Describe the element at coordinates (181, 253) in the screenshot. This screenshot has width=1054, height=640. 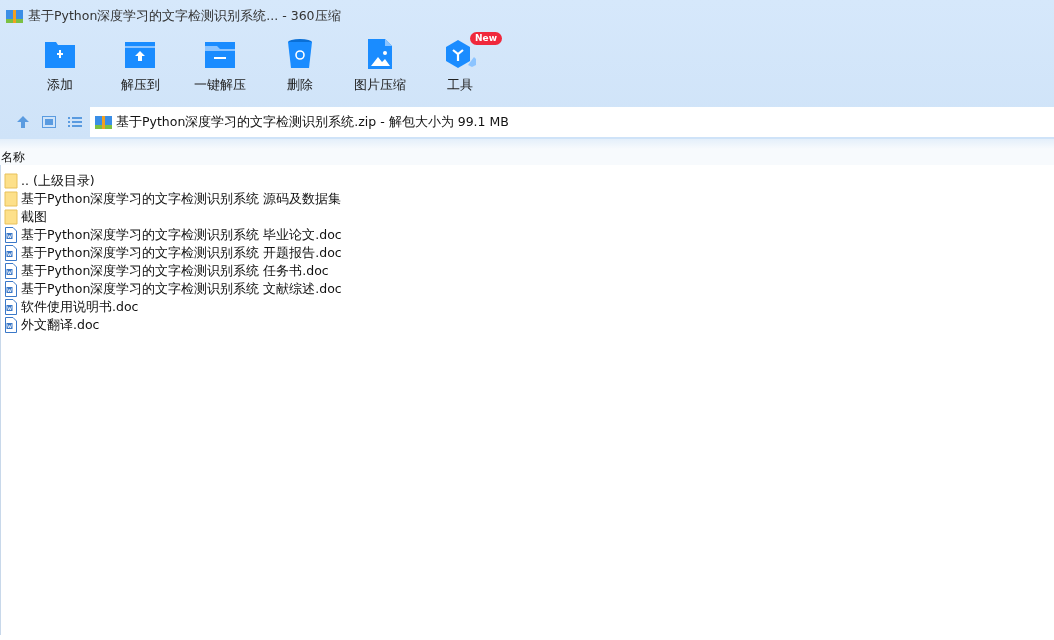
I see `file-name: 基于Python深度学习的文字检测识别系统 开题报告.doc` at that location.